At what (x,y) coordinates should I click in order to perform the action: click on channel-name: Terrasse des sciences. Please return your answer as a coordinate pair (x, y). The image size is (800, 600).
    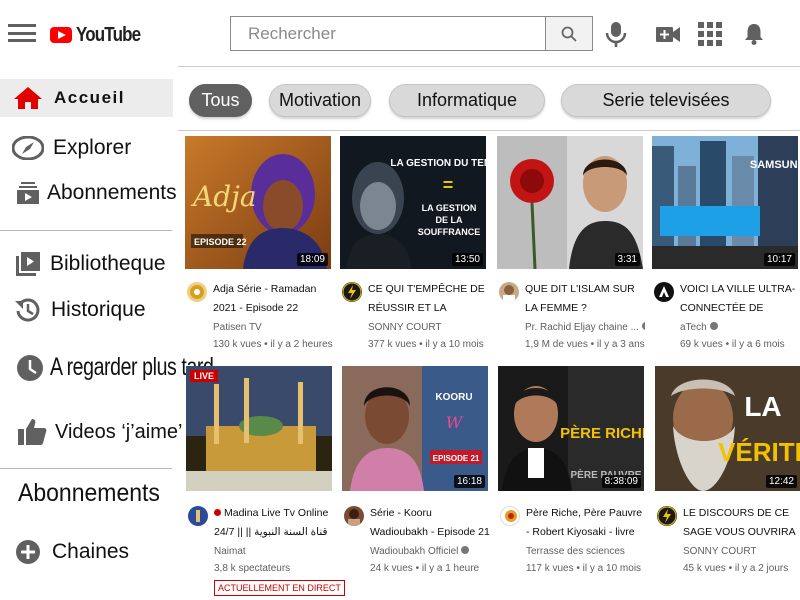
    Looking at the image, I should click on (586, 552).